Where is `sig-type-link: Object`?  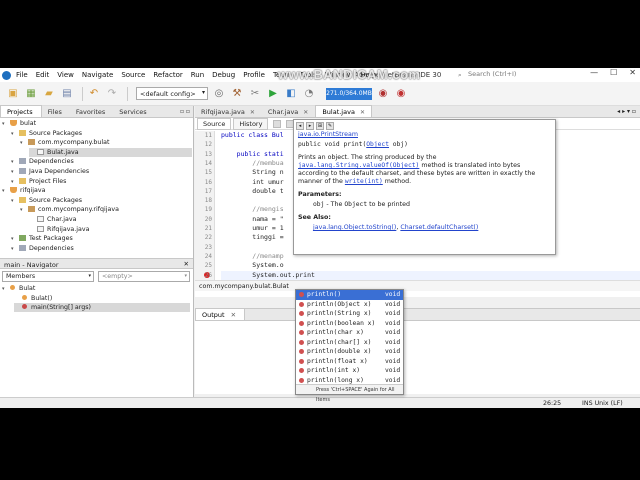 sig-type-link: Object is located at coordinates (377, 144).